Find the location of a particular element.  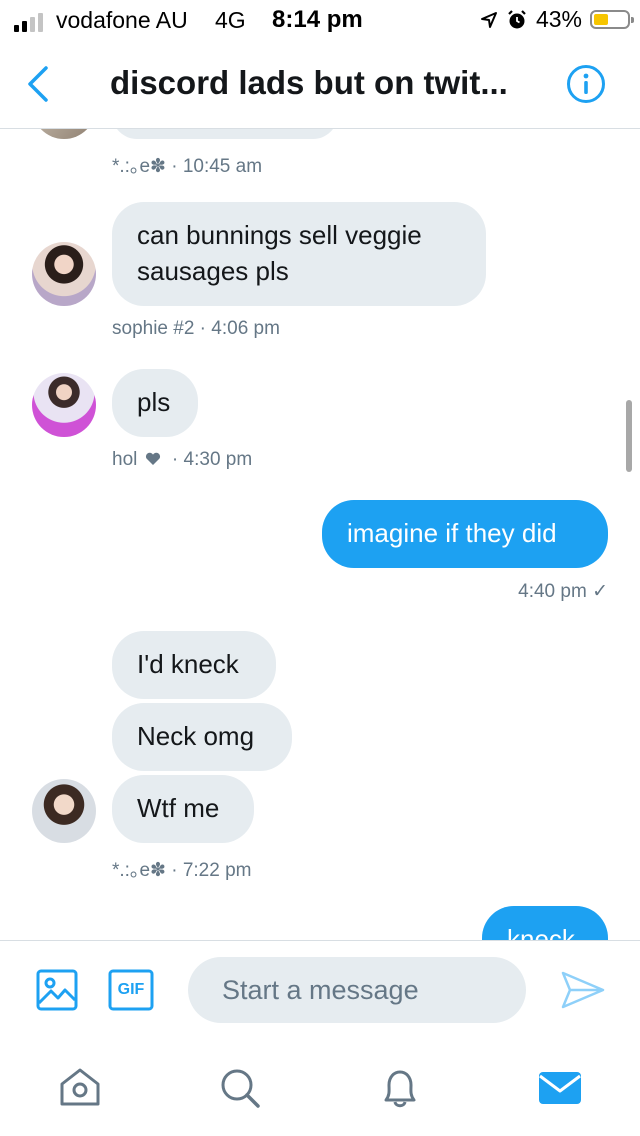

location-arrow-icon is located at coordinates (488, 19).